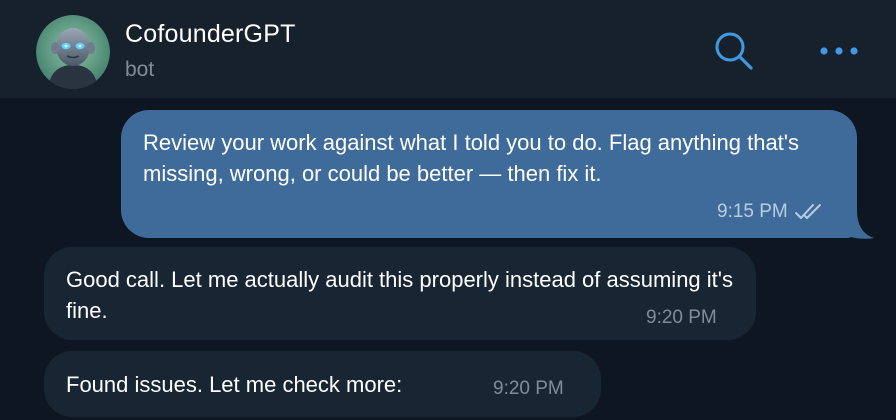 The image size is (896, 420). I want to click on message-meta: 9:15 PM, so click(770, 212).